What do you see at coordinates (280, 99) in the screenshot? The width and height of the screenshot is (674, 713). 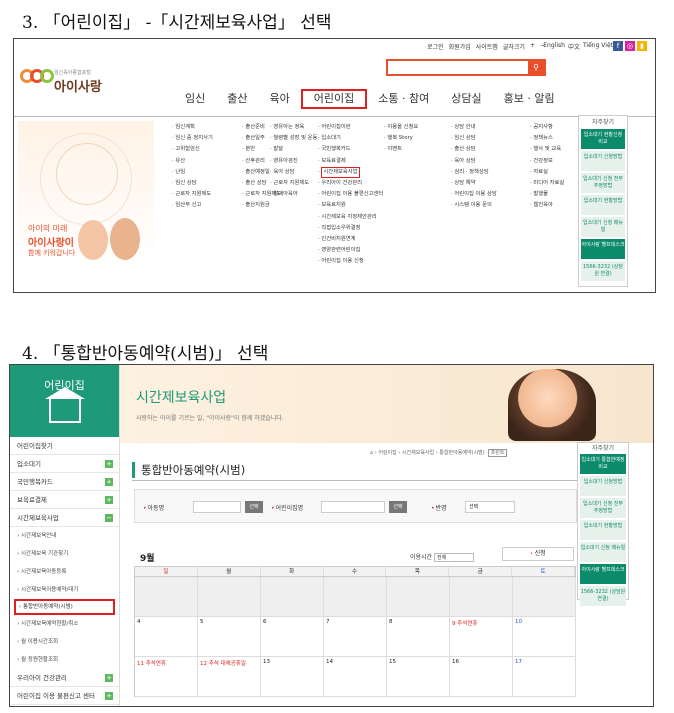 I see `gnb-parenting: 육아` at bounding box center [280, 99].